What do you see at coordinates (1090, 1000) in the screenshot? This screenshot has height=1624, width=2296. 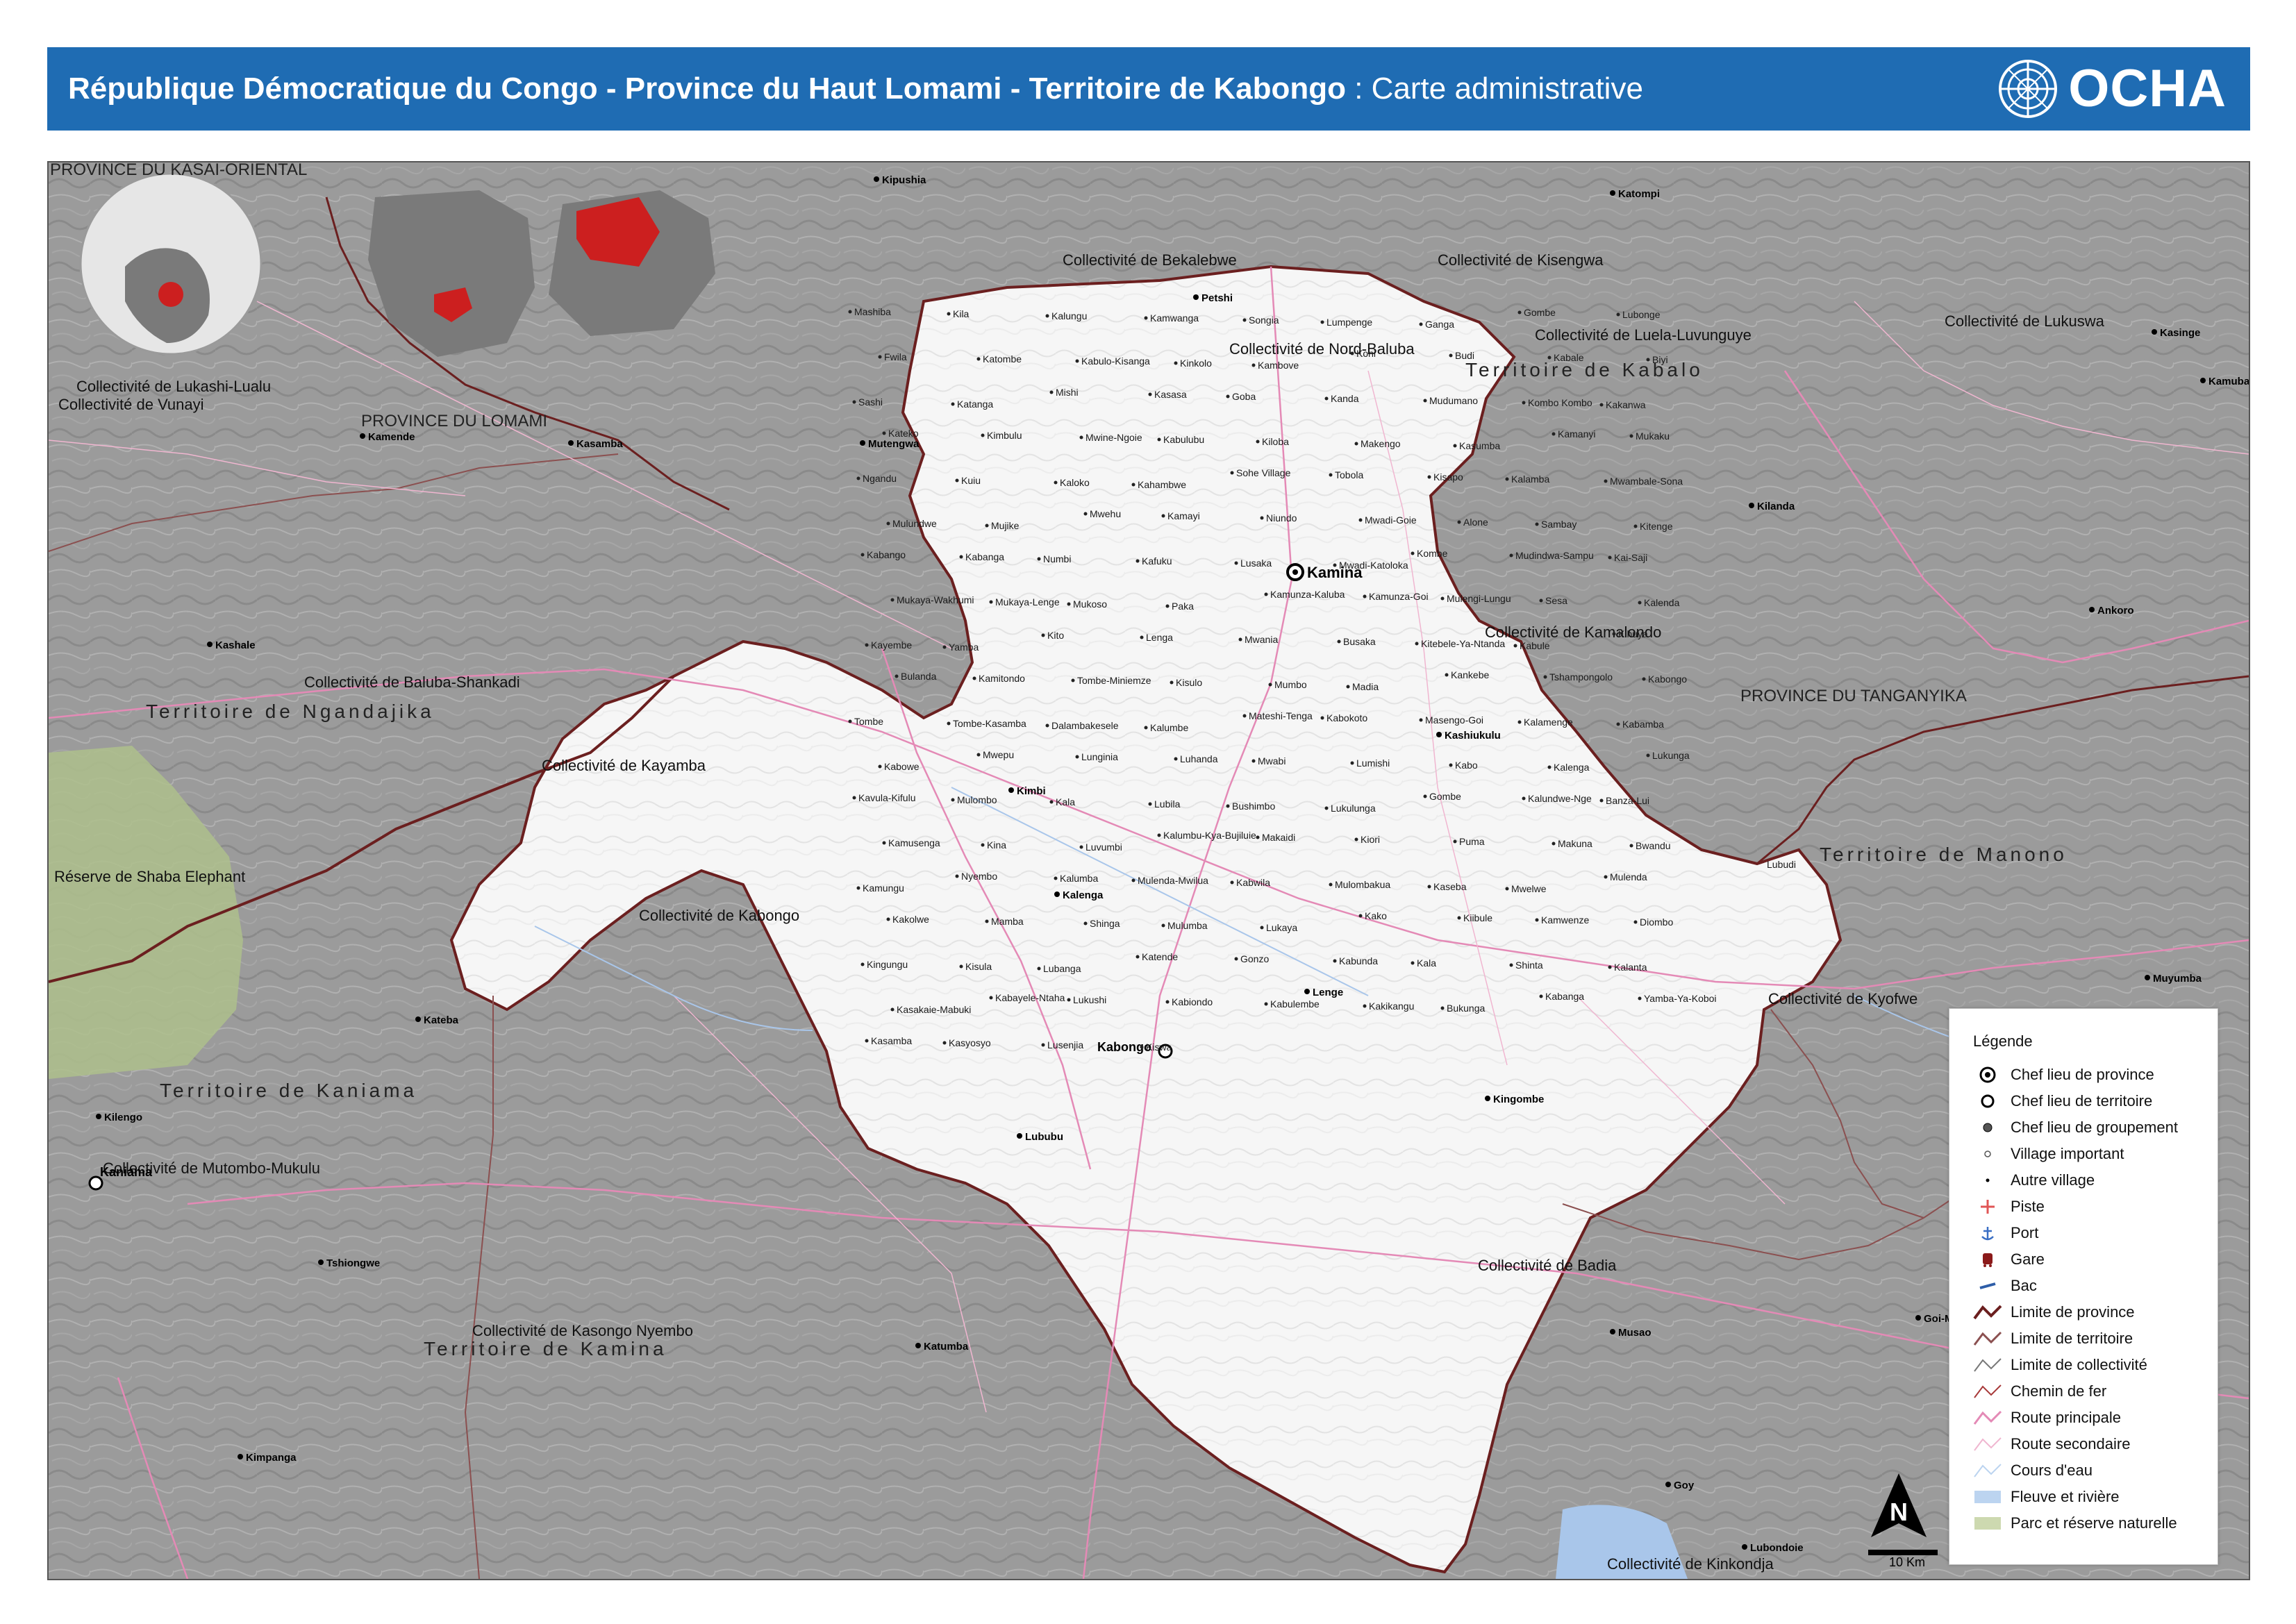 I see `village-label: Lukushi` at bounding box center [1090, 1000].